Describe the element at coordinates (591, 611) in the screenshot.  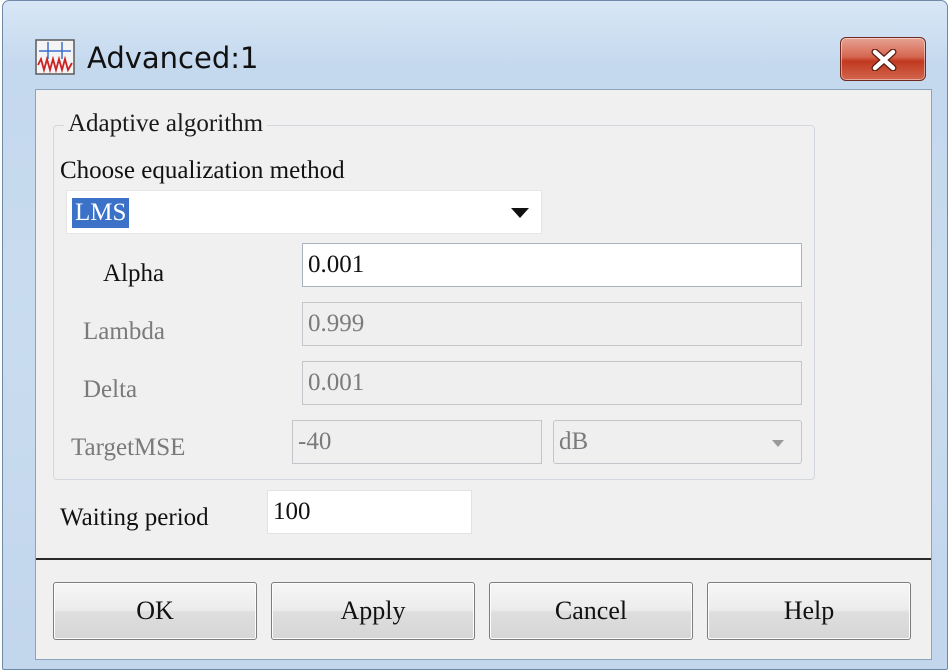
I see `cancel-button: Cancel` at that location.